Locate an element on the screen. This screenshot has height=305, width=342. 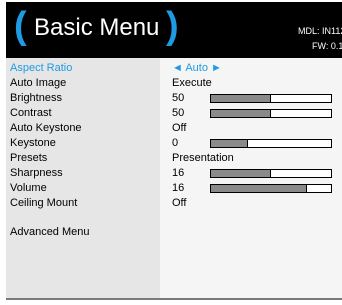
volume-slider is located at coordinates (271, 188).